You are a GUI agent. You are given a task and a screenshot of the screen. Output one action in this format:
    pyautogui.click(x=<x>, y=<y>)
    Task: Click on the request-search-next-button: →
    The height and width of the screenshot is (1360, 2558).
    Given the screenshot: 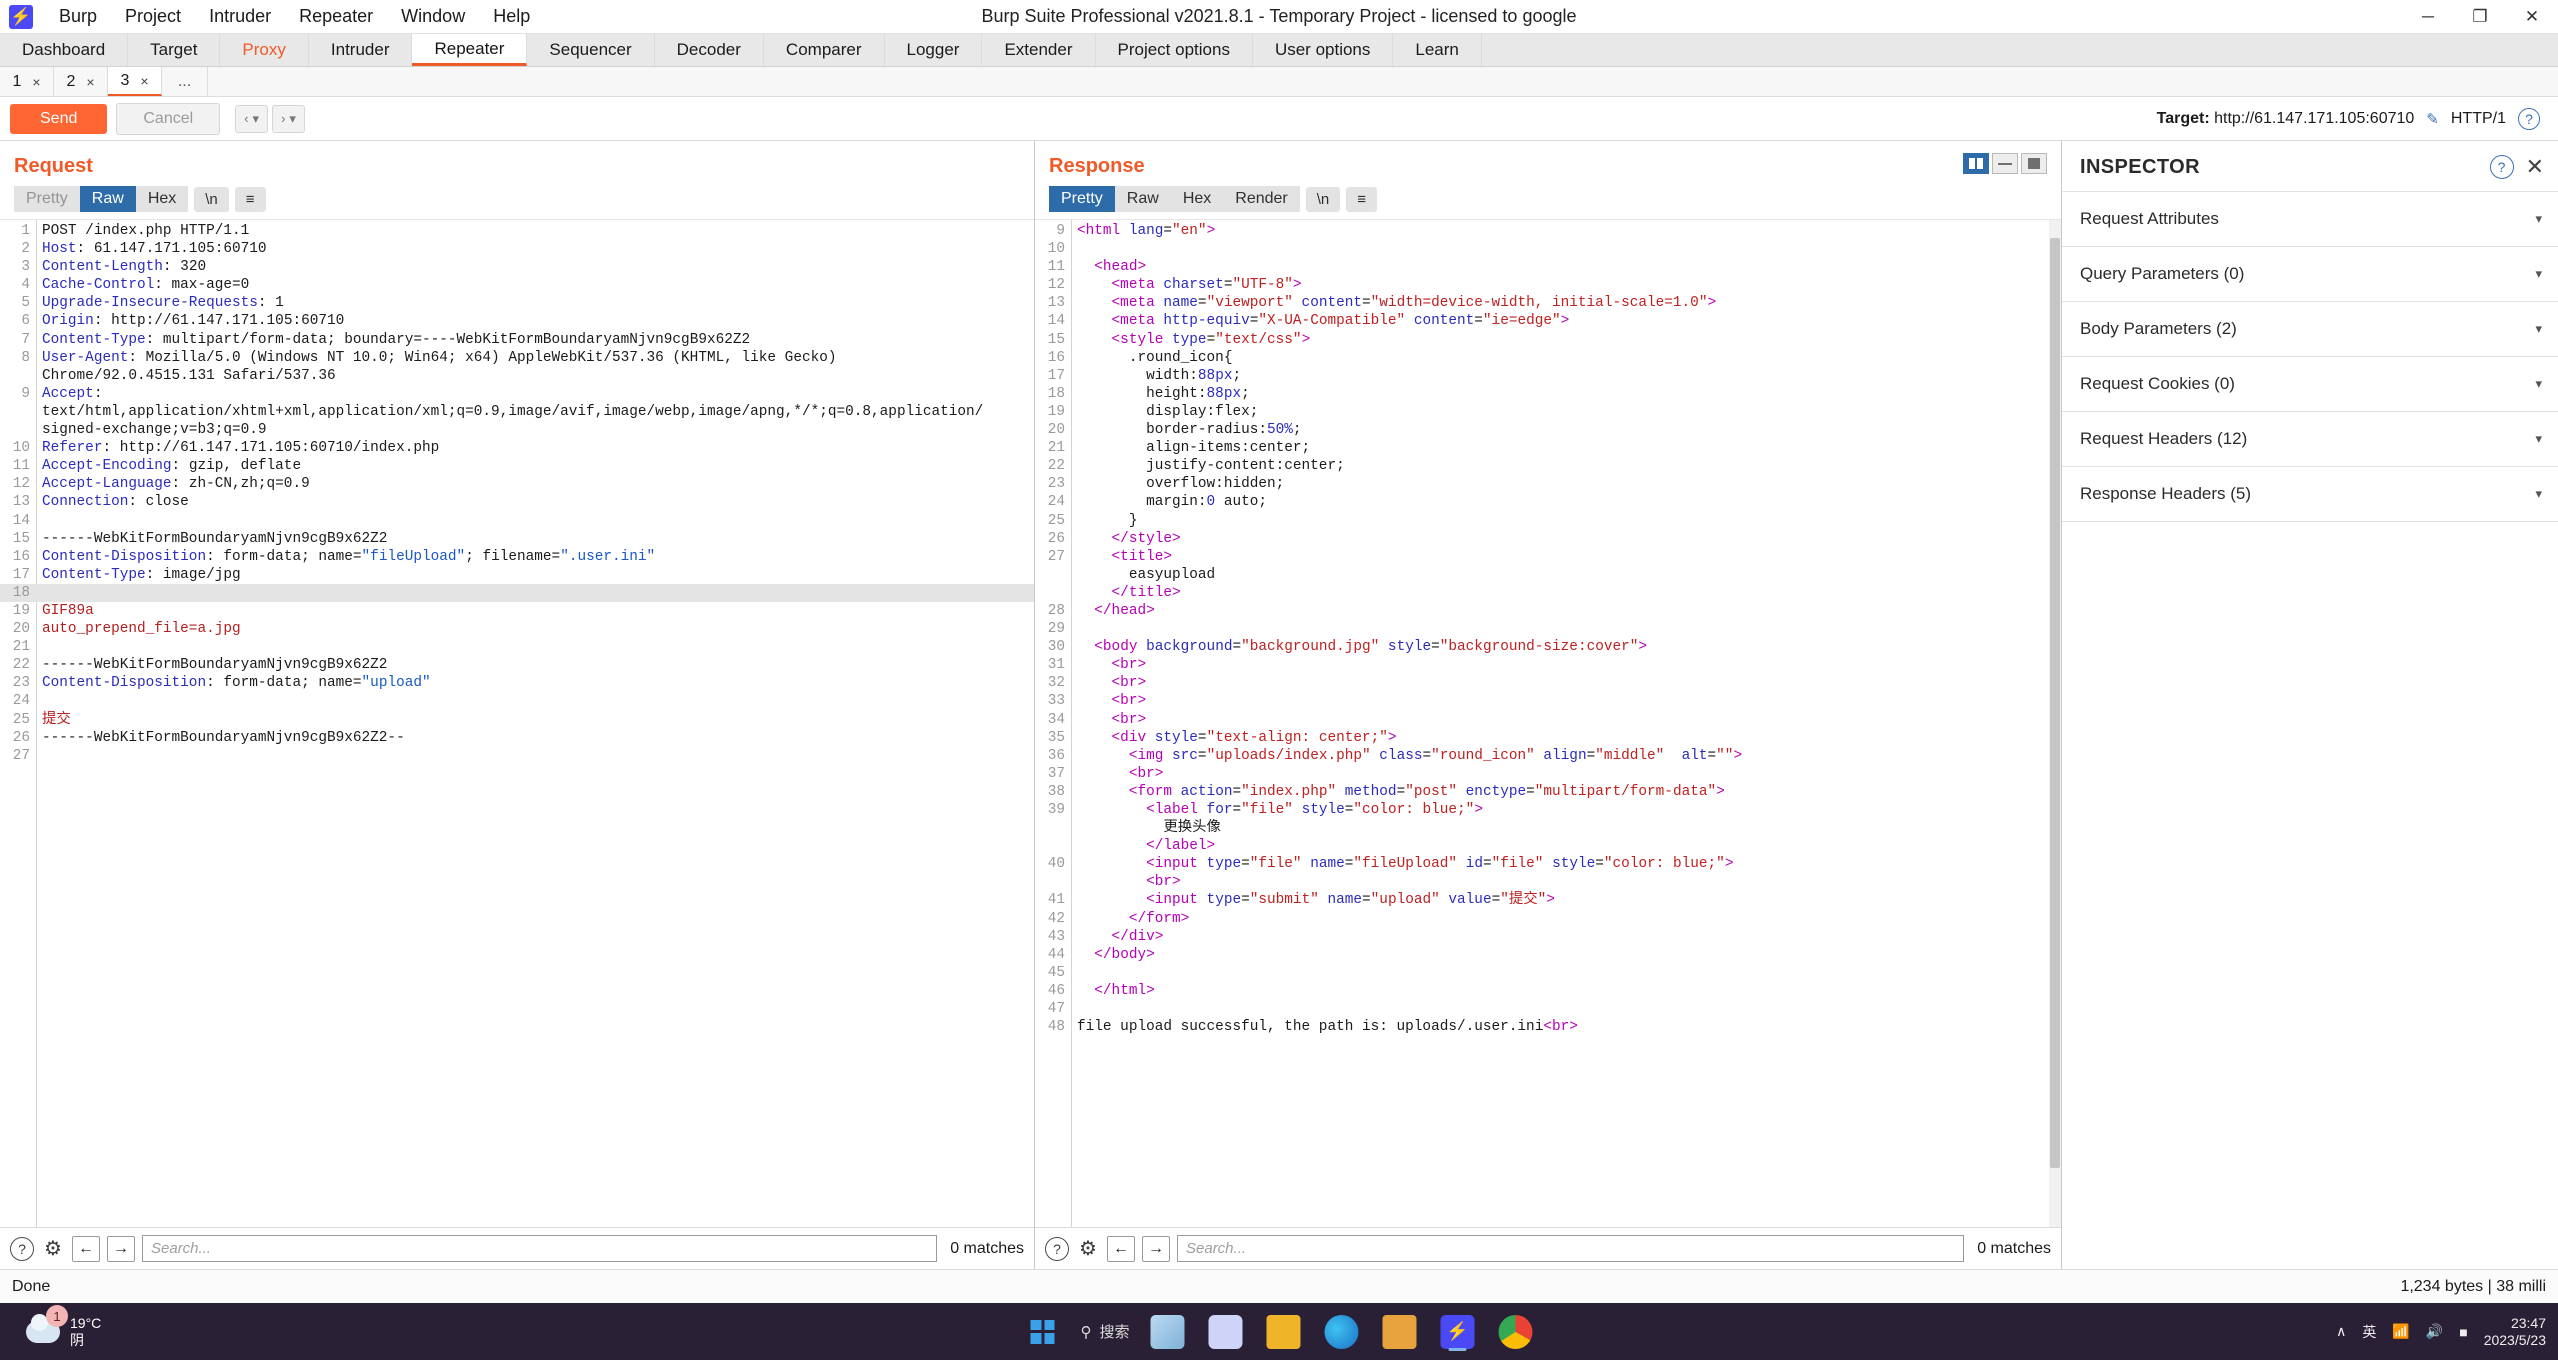 What is the action you would take?
    pyautogui.click(x=121, y=1248)
    